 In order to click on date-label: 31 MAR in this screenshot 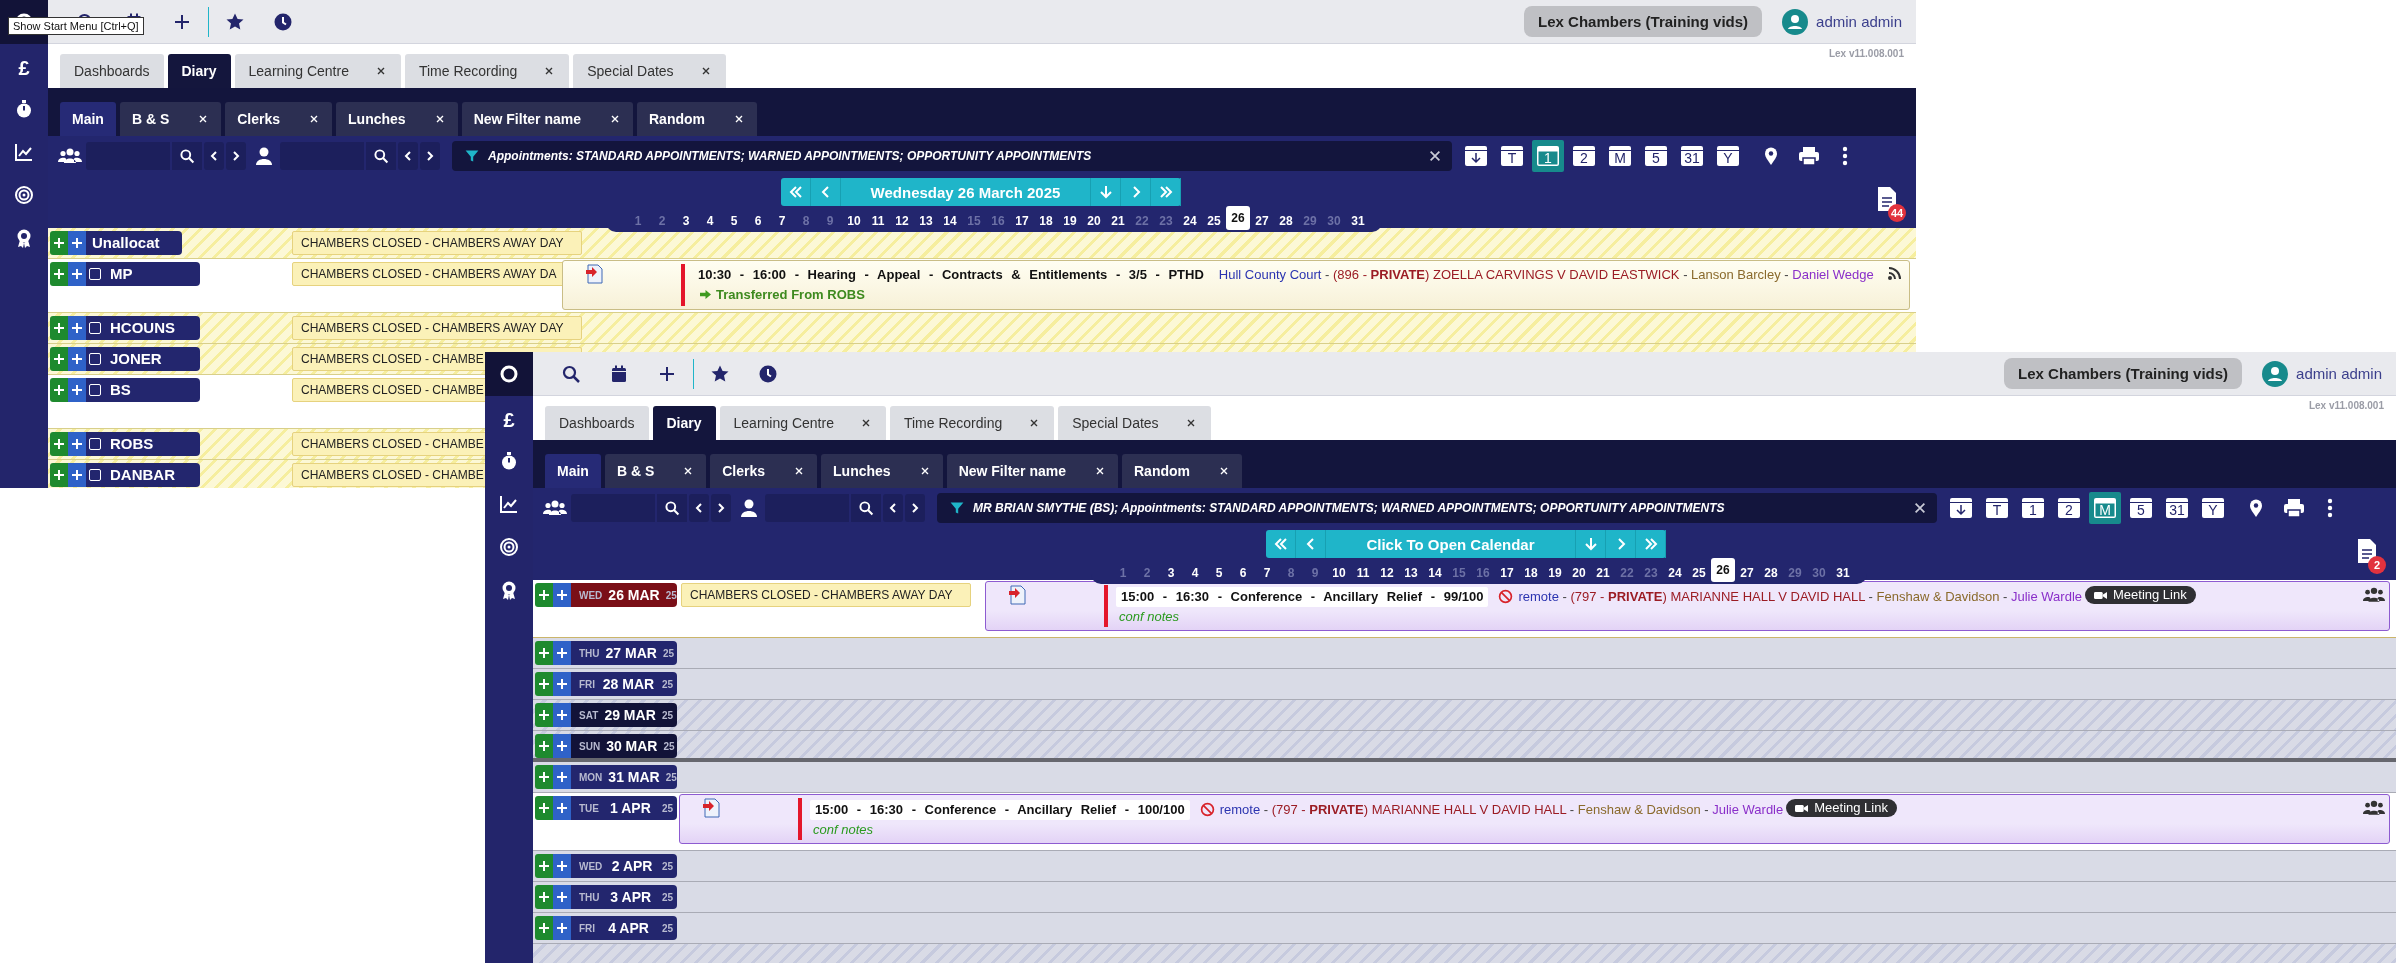, I will do `click(634, 777)`.